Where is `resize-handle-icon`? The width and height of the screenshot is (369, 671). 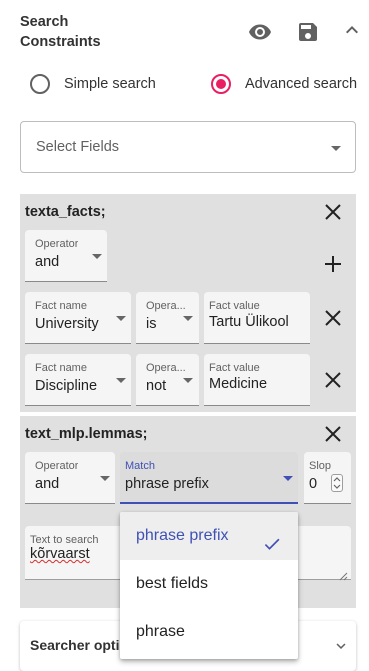
resize-handle-icon is located at coordinates (343, 577).